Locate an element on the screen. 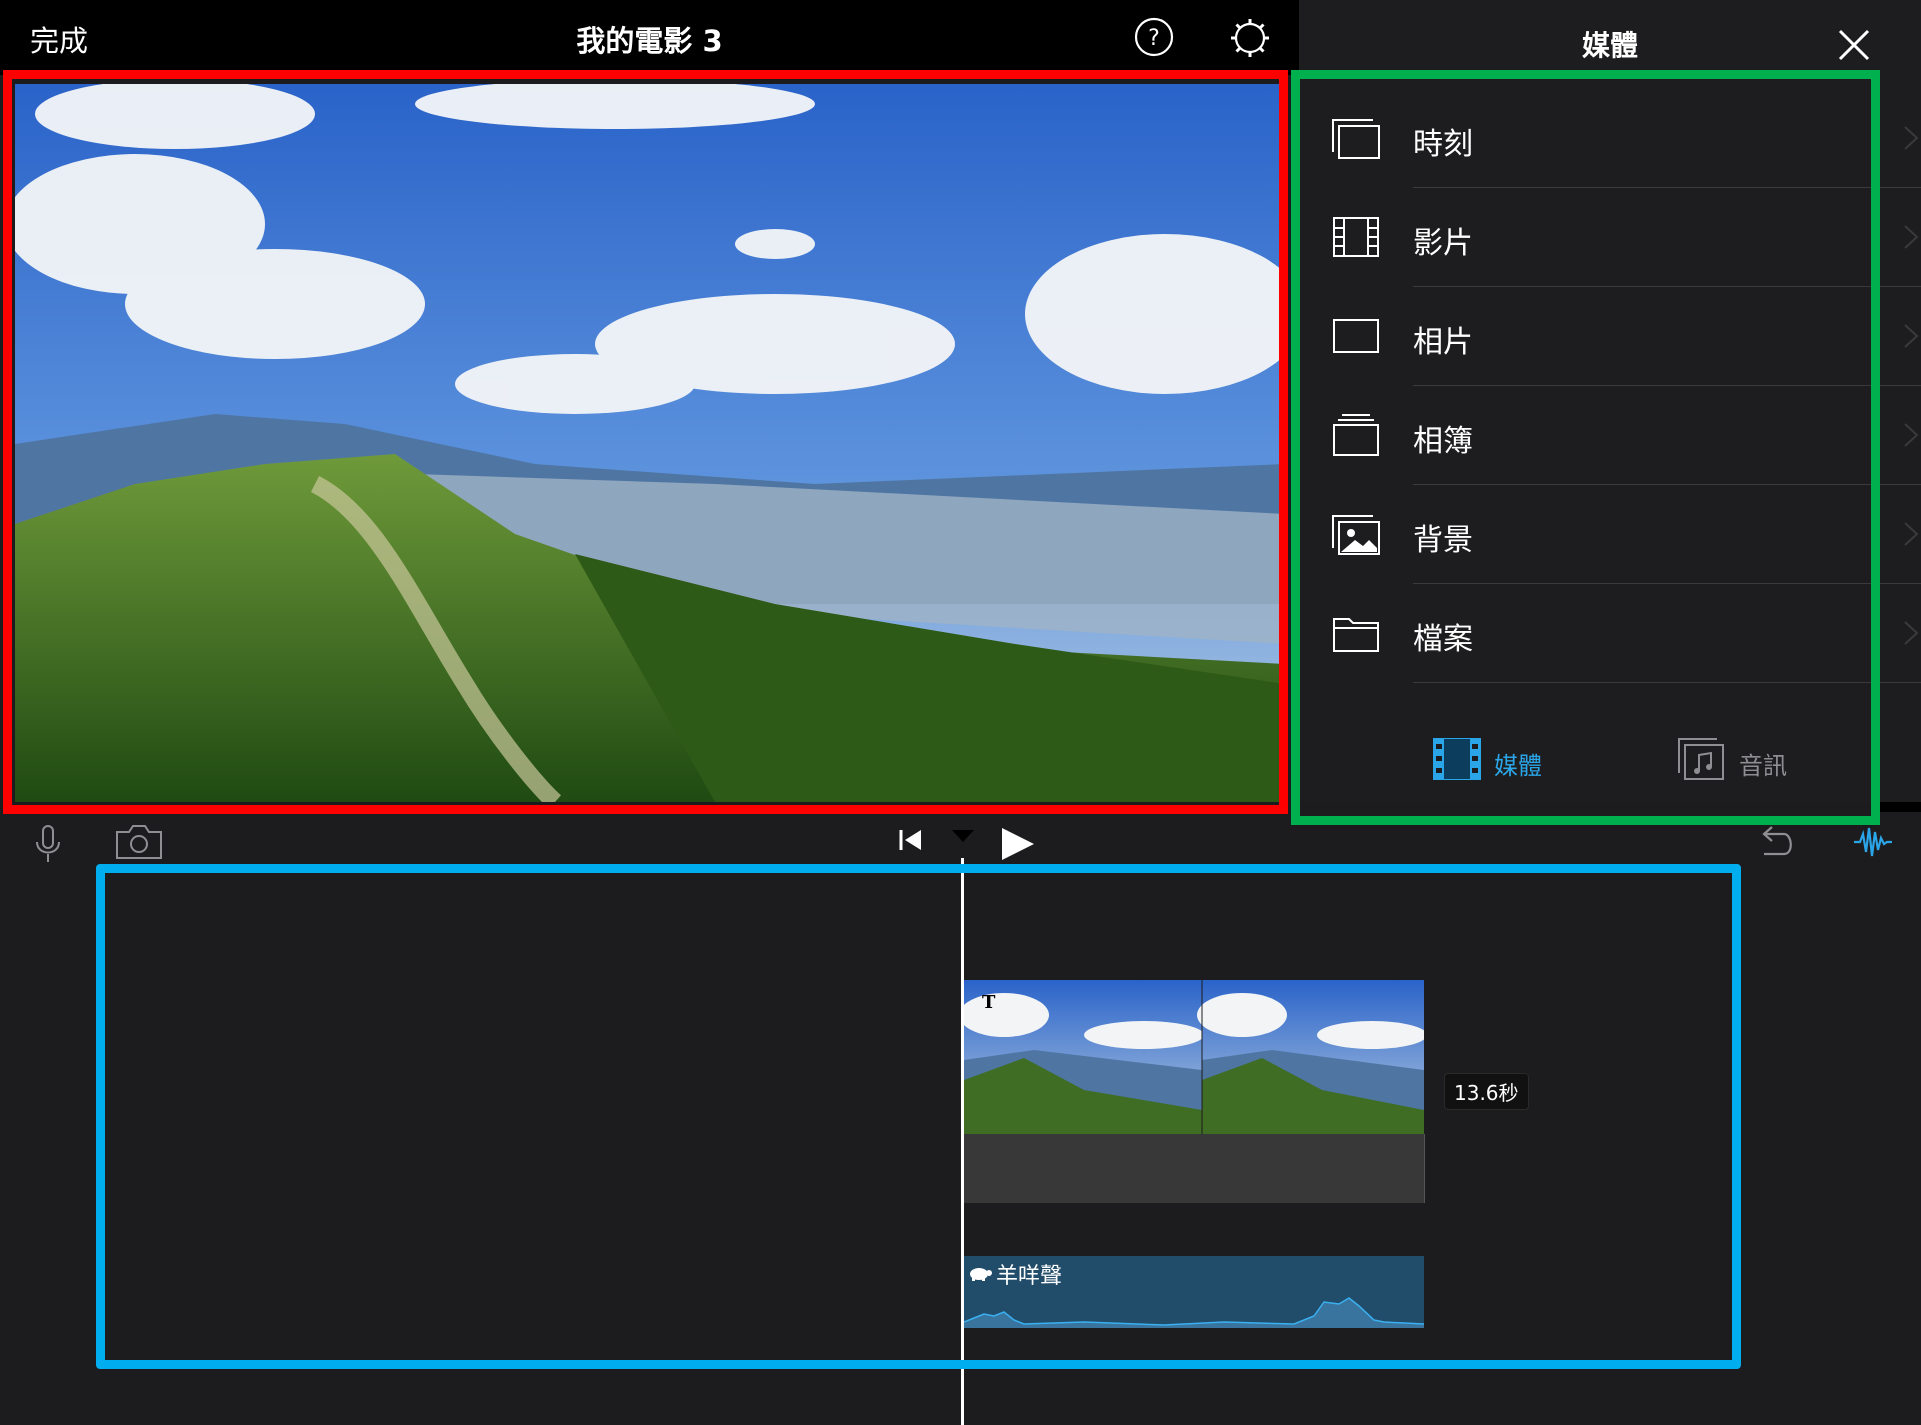 This screenshot has height=1425, width=1921. panel-bottom-edge is located at coordinates (1900, 807).